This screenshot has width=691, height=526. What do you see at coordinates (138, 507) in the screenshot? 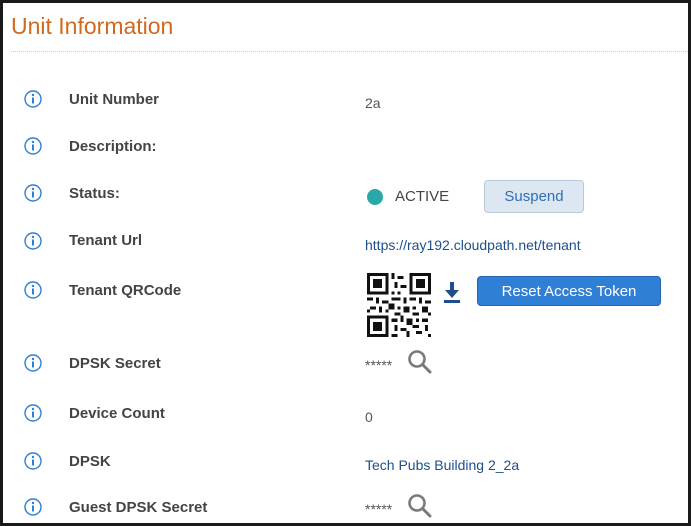
I see `guest-dpsk-secret-label: Guest DPSK Secret` at bounding box center [138, 507].